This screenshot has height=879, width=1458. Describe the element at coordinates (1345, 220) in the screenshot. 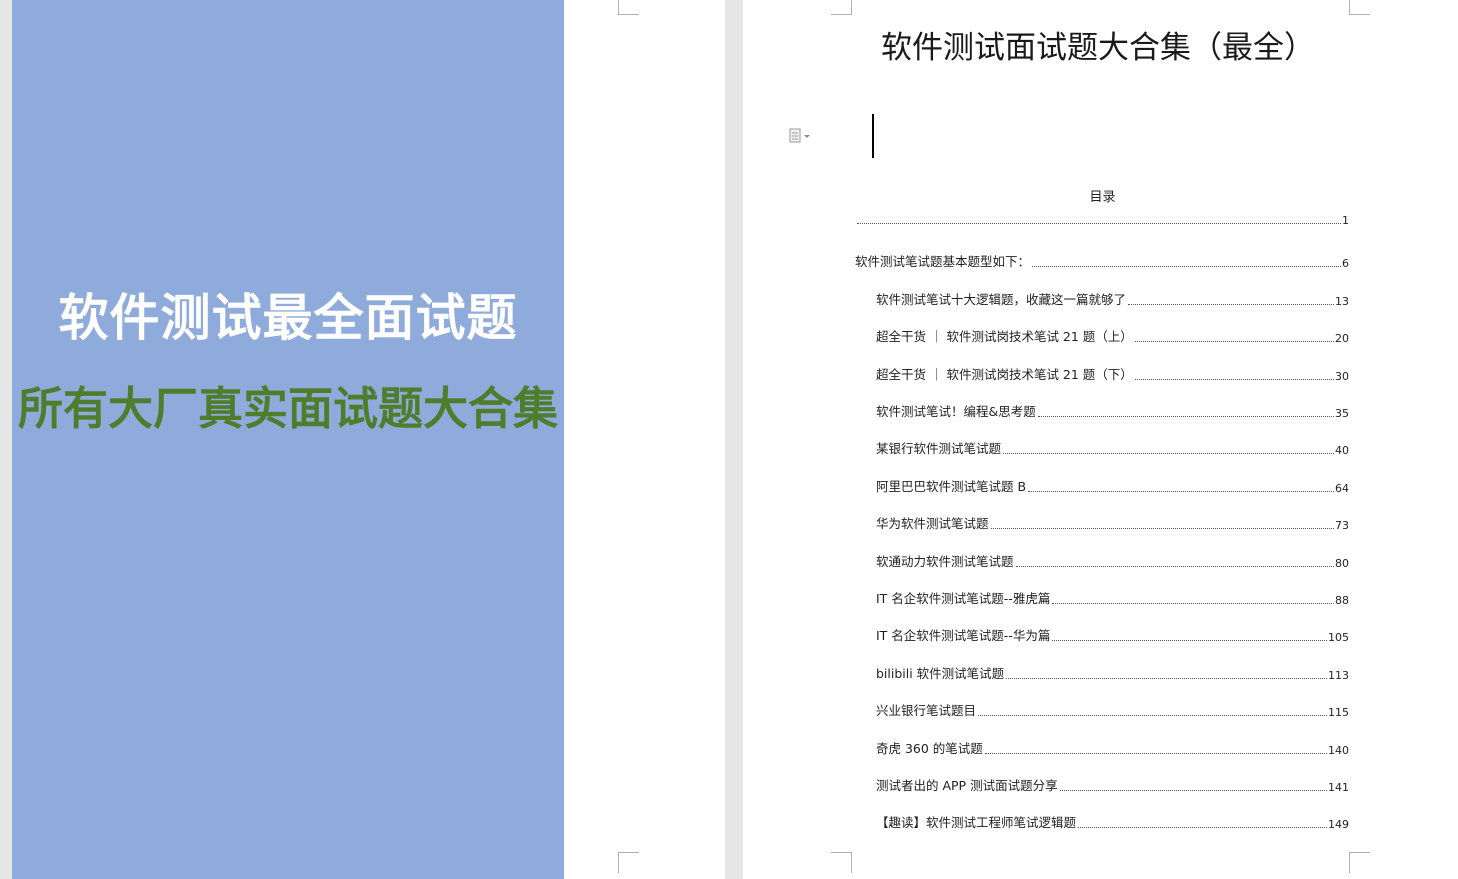

I see `toc-page-number: 1` at that location.